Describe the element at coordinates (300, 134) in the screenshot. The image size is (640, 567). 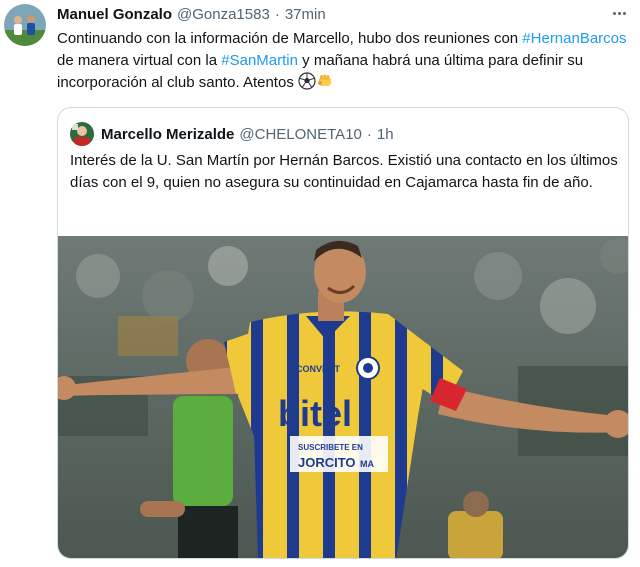
I see `quoted-author-handle: @CHELONETA10` at that location.